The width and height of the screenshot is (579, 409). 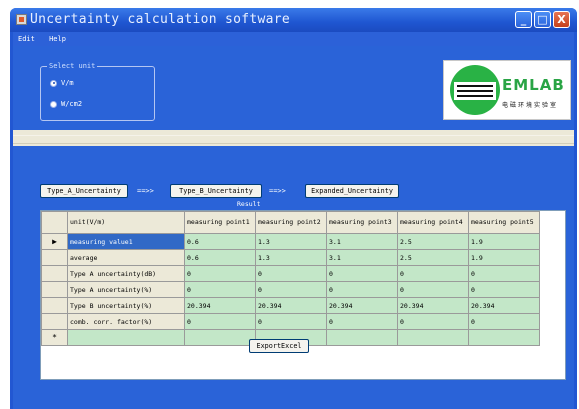 What do you see at coordinates (72, 66) in the screenshot?
I see `unit-legend: Select unit` at bounding box center [72, 66].